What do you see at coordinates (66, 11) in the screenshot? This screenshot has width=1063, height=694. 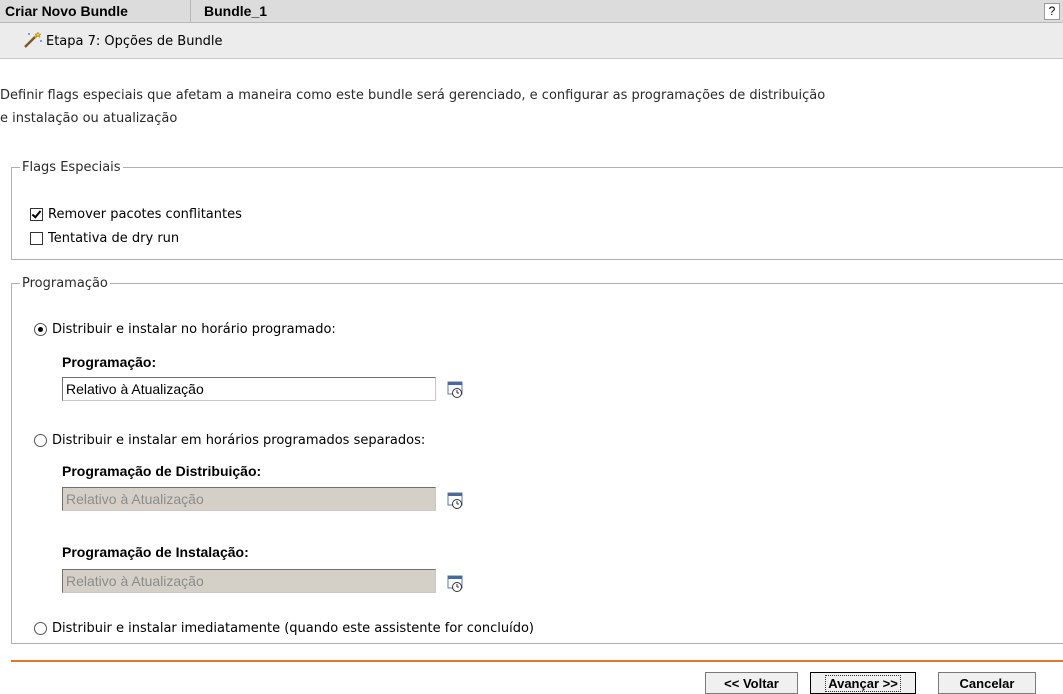 I see `page-title: Criar Novo Bundle` at bounding box center [66, 11].